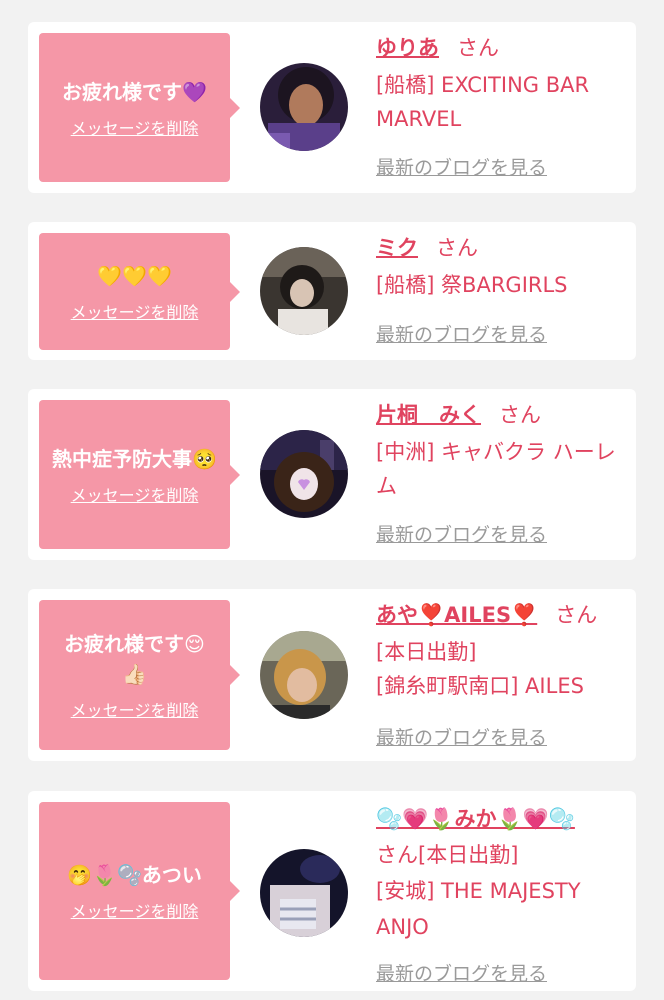 The width and height of the screenshot is (664, 1000). I want to click on name-line: あや❣️AILES❣️ さん, so click(502, 615).